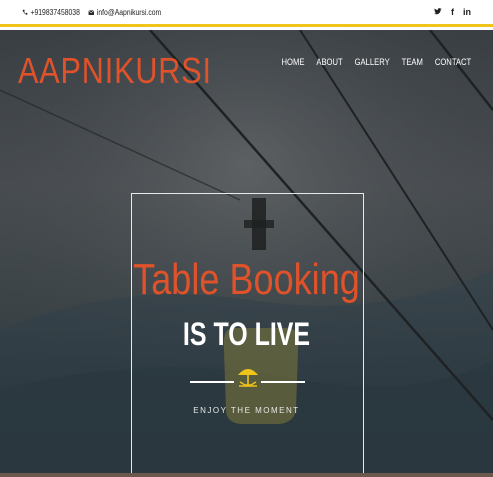 Image resolution: width=493 pixels, height=477 pixels. Describe the element at coordinates (246, 13) in the screenshot. I see `top-bar: +919837458038 info@Aapnikursi.com f in` at that location.